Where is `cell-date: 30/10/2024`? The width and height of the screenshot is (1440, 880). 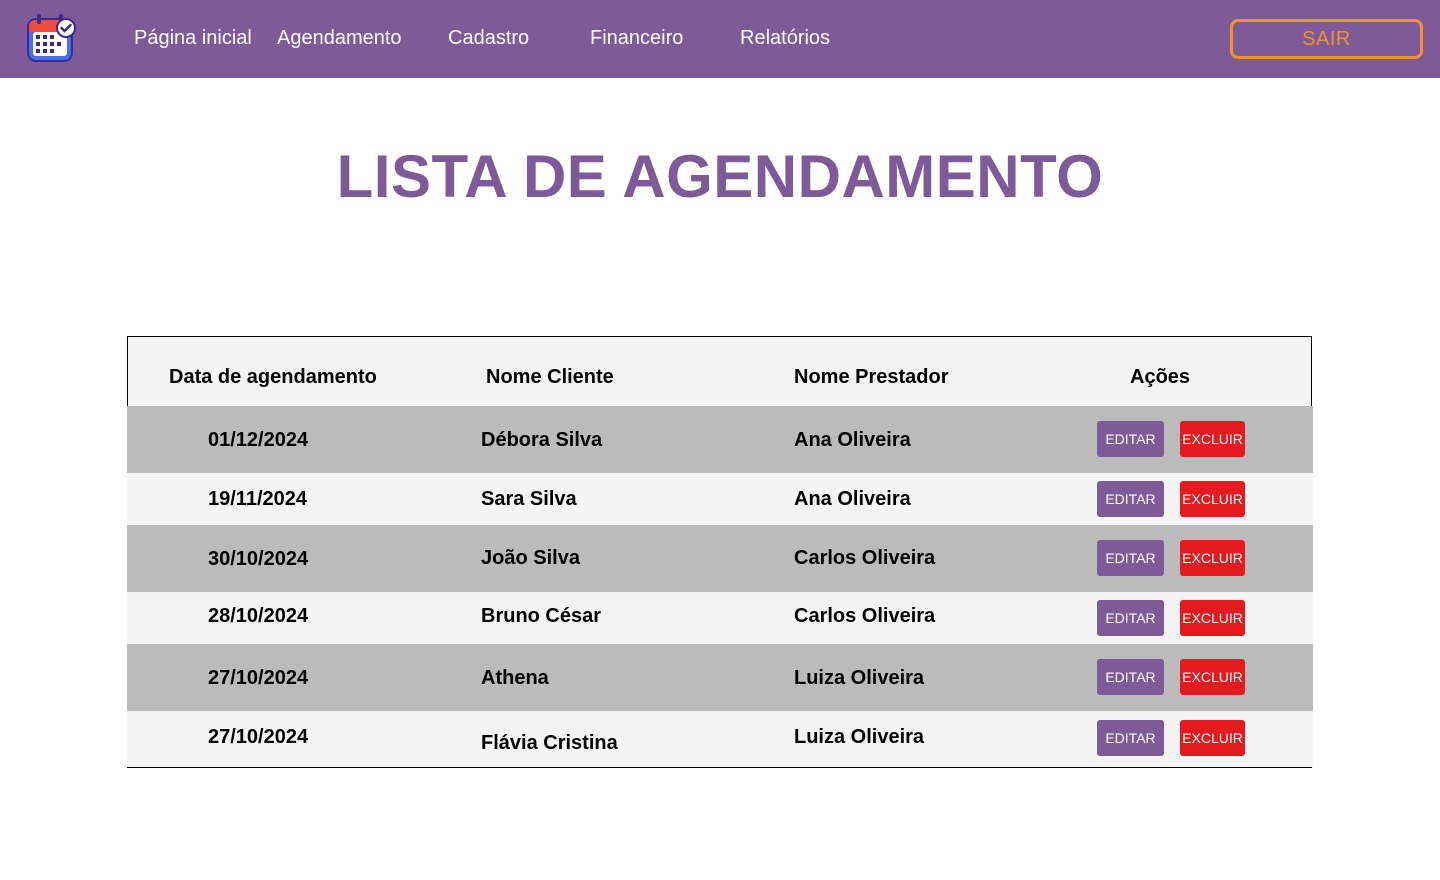 cell-date: 30/10/2024 is located at coordinates (258, 559).